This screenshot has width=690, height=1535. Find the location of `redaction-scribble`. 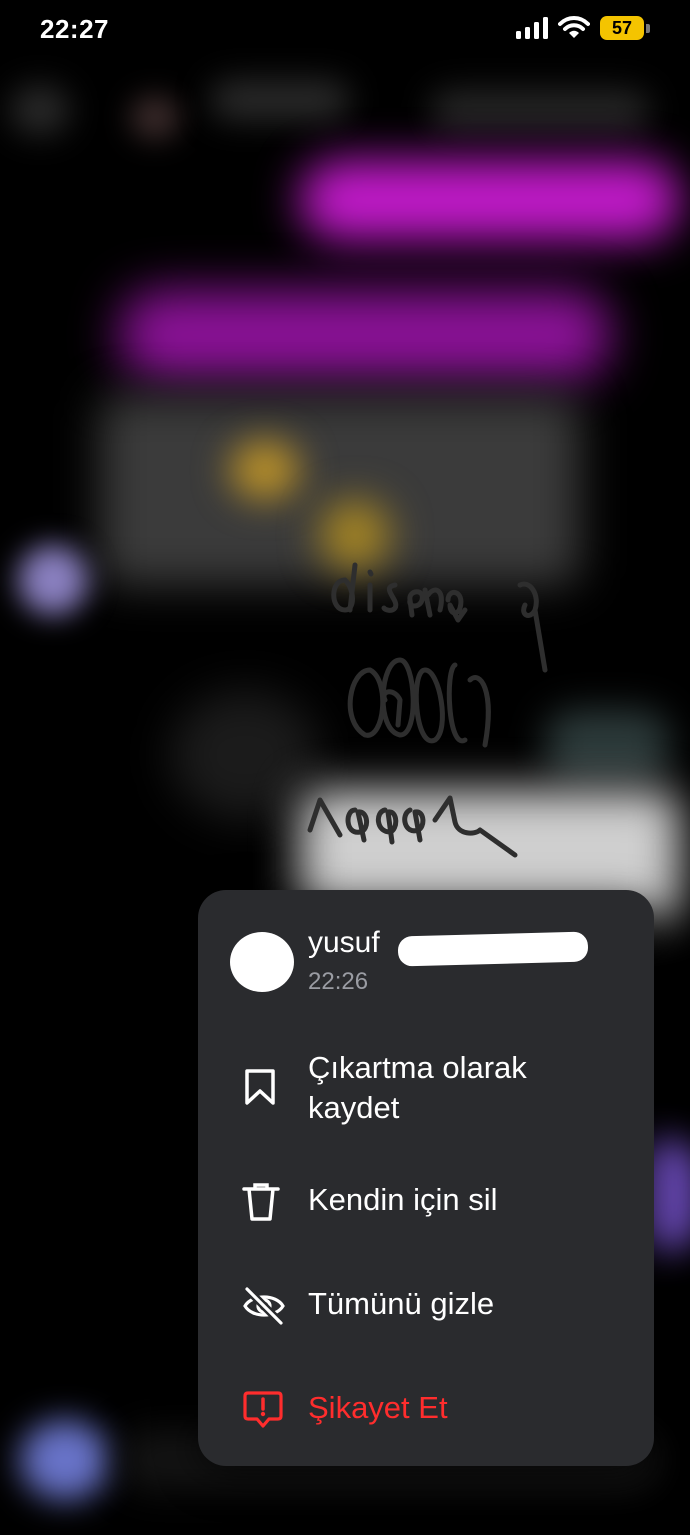

redaction-scribble is located at coordinates (493, 949).